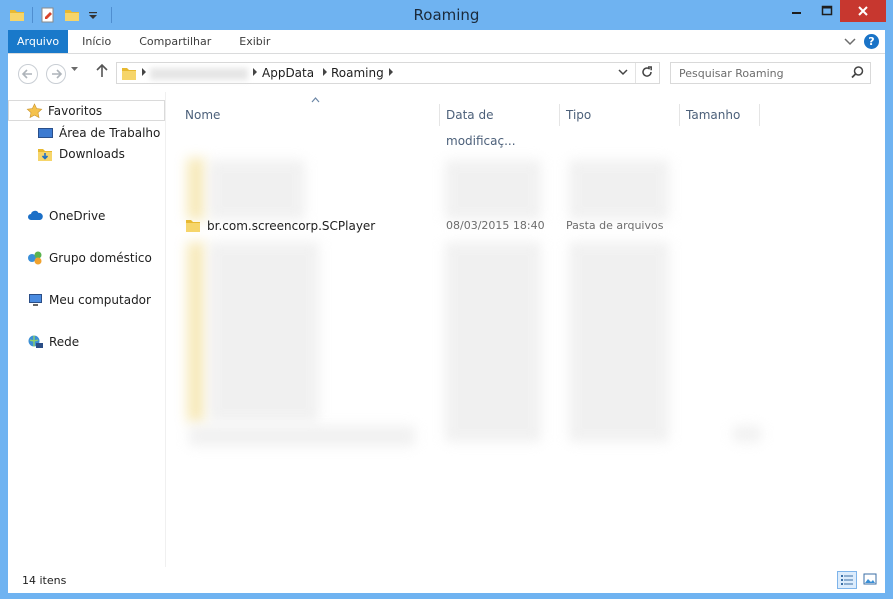 This screenshot has width=893, height=599. I want to click on search-box, so click(770, 73).